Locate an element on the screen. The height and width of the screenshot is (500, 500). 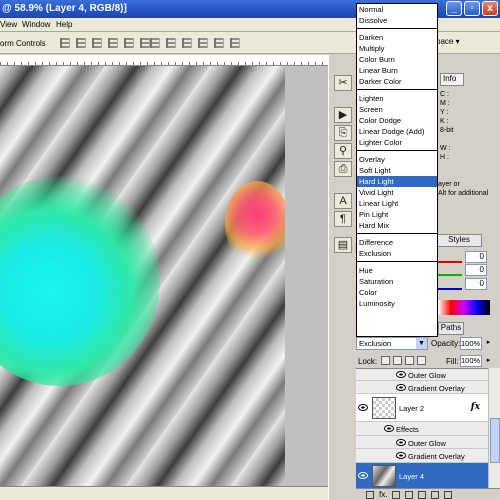
fill-input: 100% is located at coordinates (471, 361).